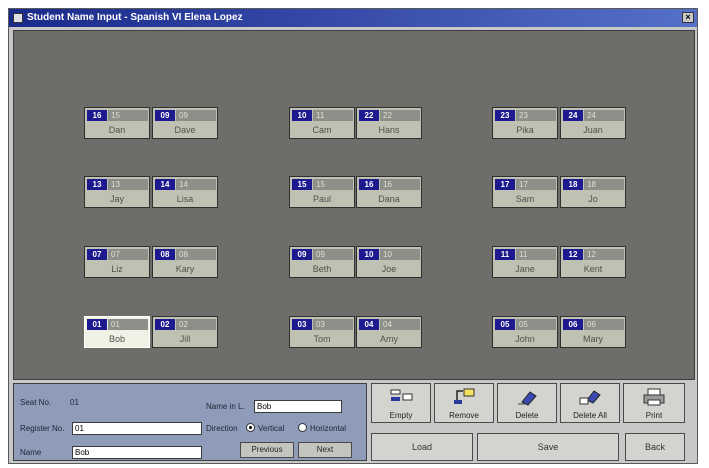 The width and height of the screenshot is (709, 468). I want to click on seat-student-name: Cam, so click(322, 130).